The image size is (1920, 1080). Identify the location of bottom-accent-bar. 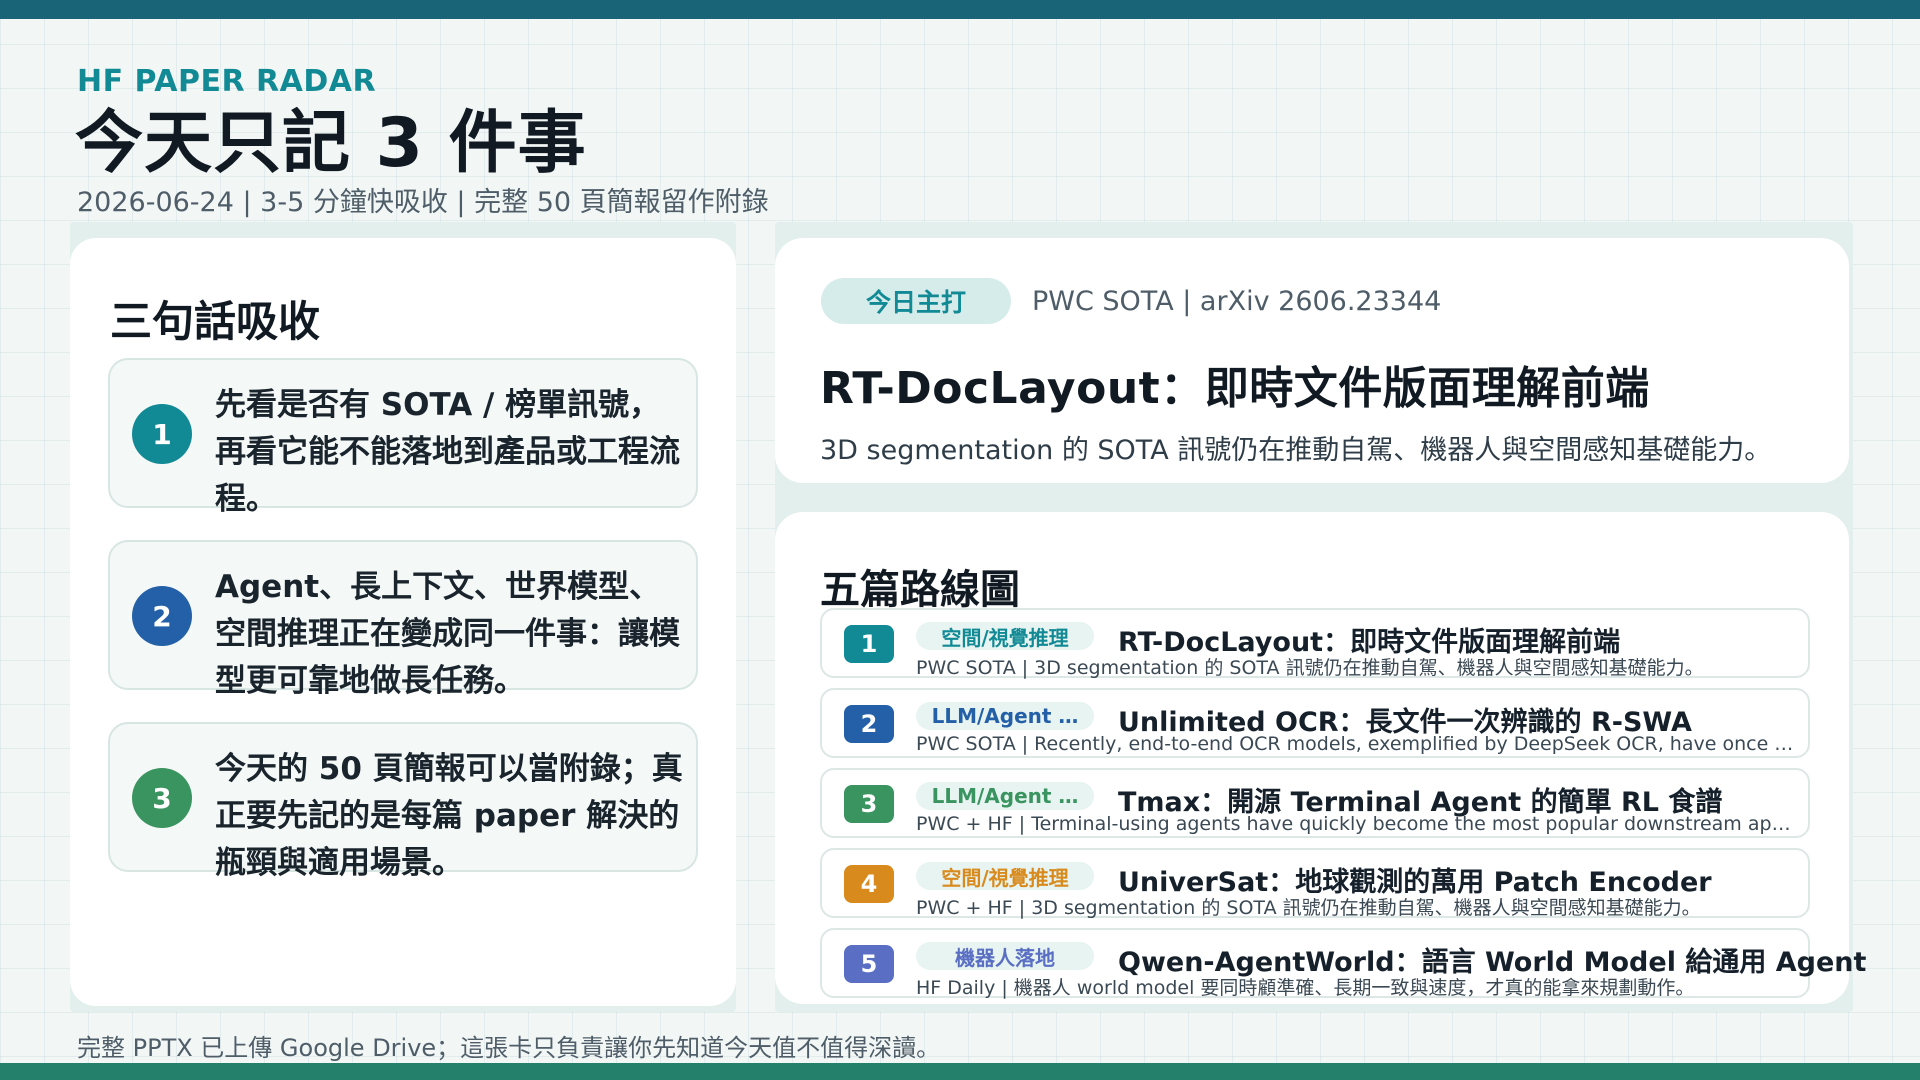
(960, 1071).